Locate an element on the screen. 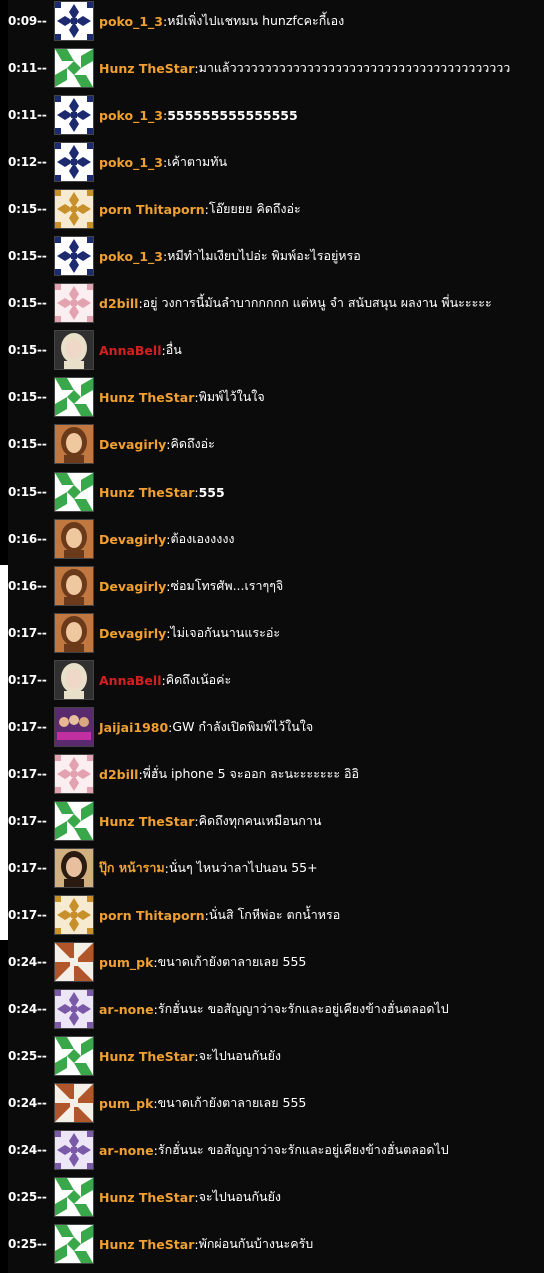  message-timestamp: 0:09-- is located at coordinates (27, 21).